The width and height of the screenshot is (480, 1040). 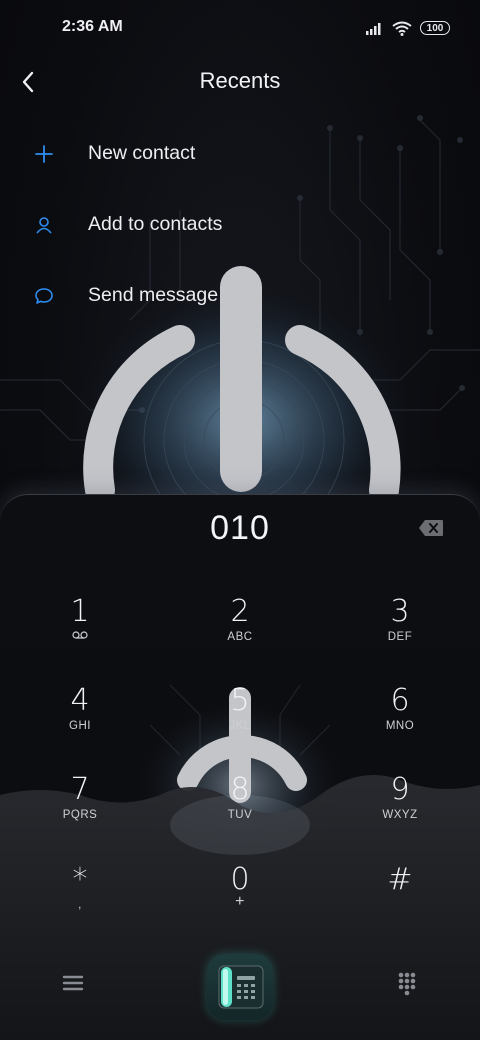 I want to click on dialed-number: 010, so click(x=240, y=528).